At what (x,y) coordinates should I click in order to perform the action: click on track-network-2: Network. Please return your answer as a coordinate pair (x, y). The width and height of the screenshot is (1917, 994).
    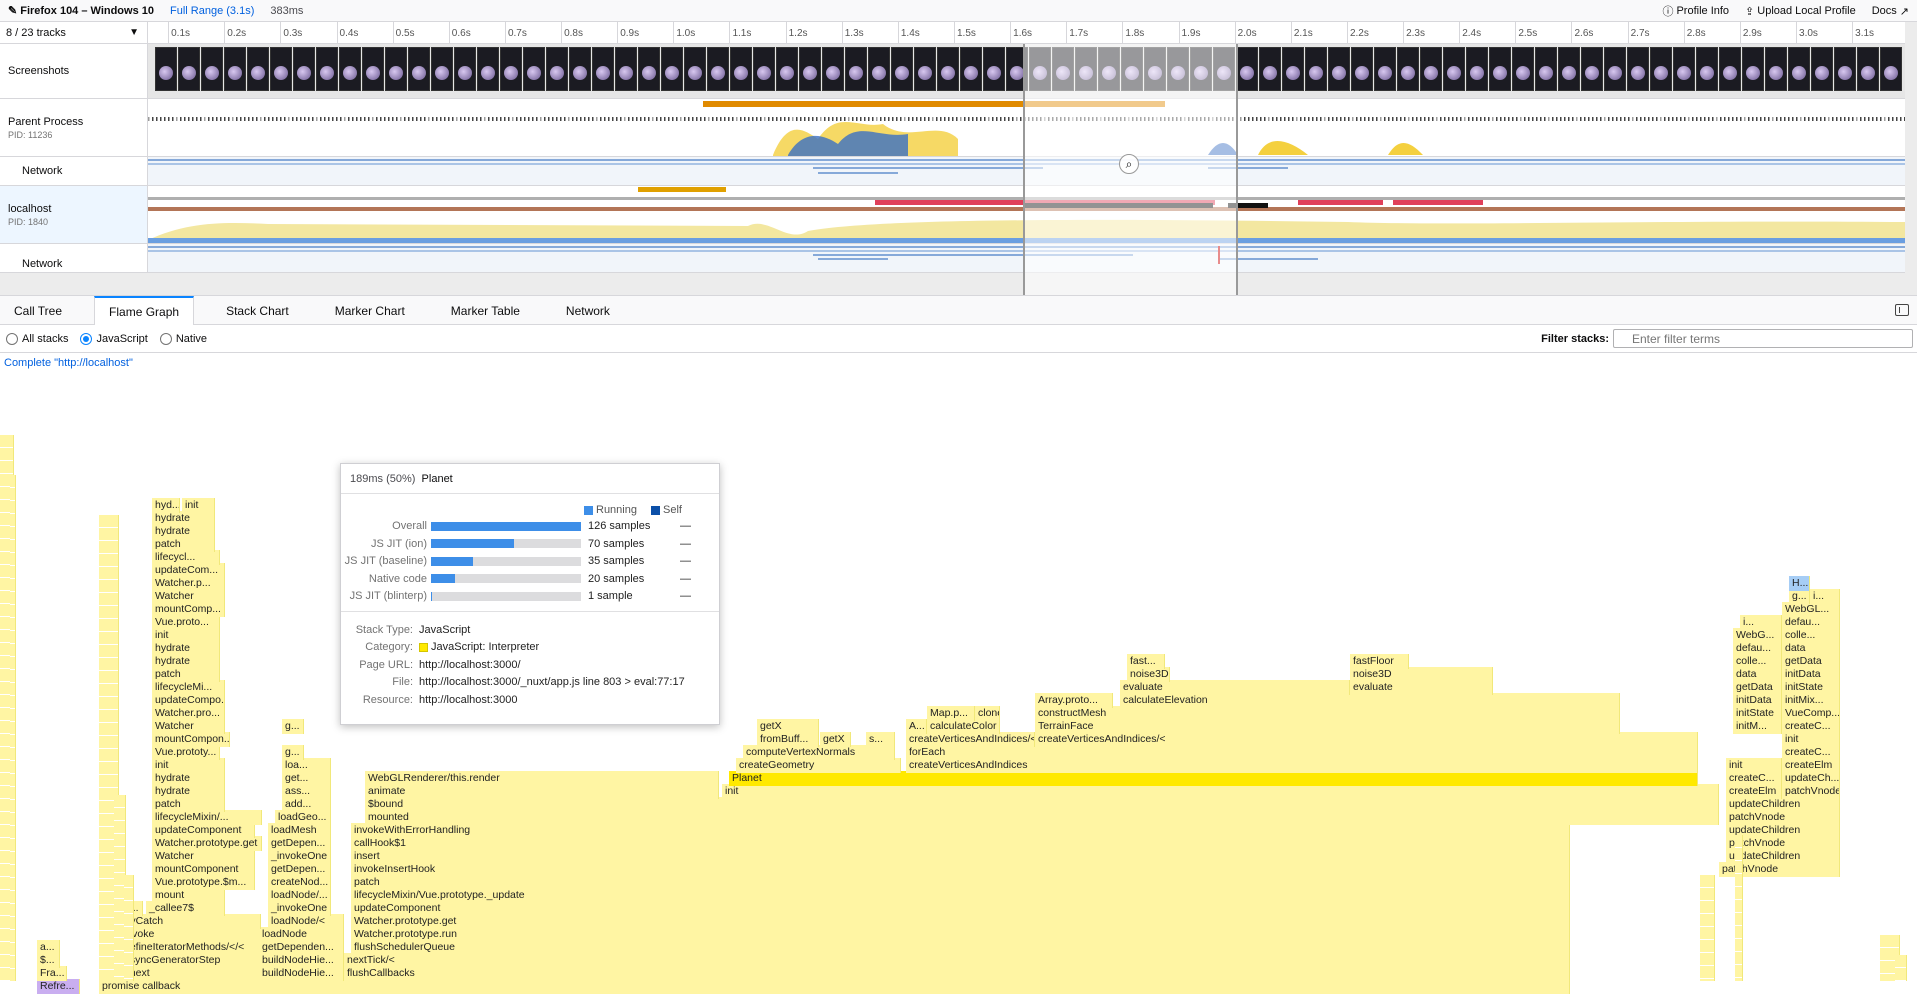
    Looking at the image, I should click on (74, 258).